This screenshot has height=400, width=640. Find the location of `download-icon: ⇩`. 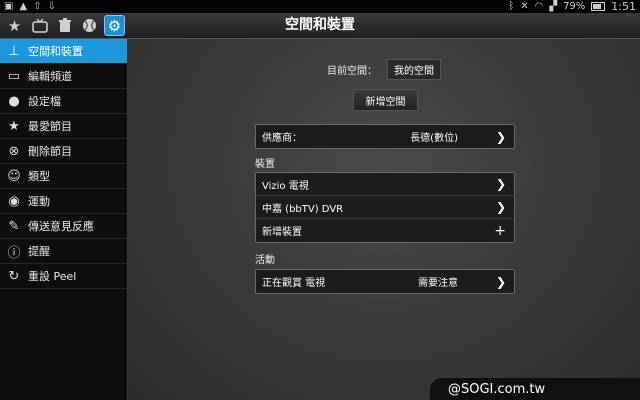

download-icon: ⇩ is located at coordinates (51, 6).